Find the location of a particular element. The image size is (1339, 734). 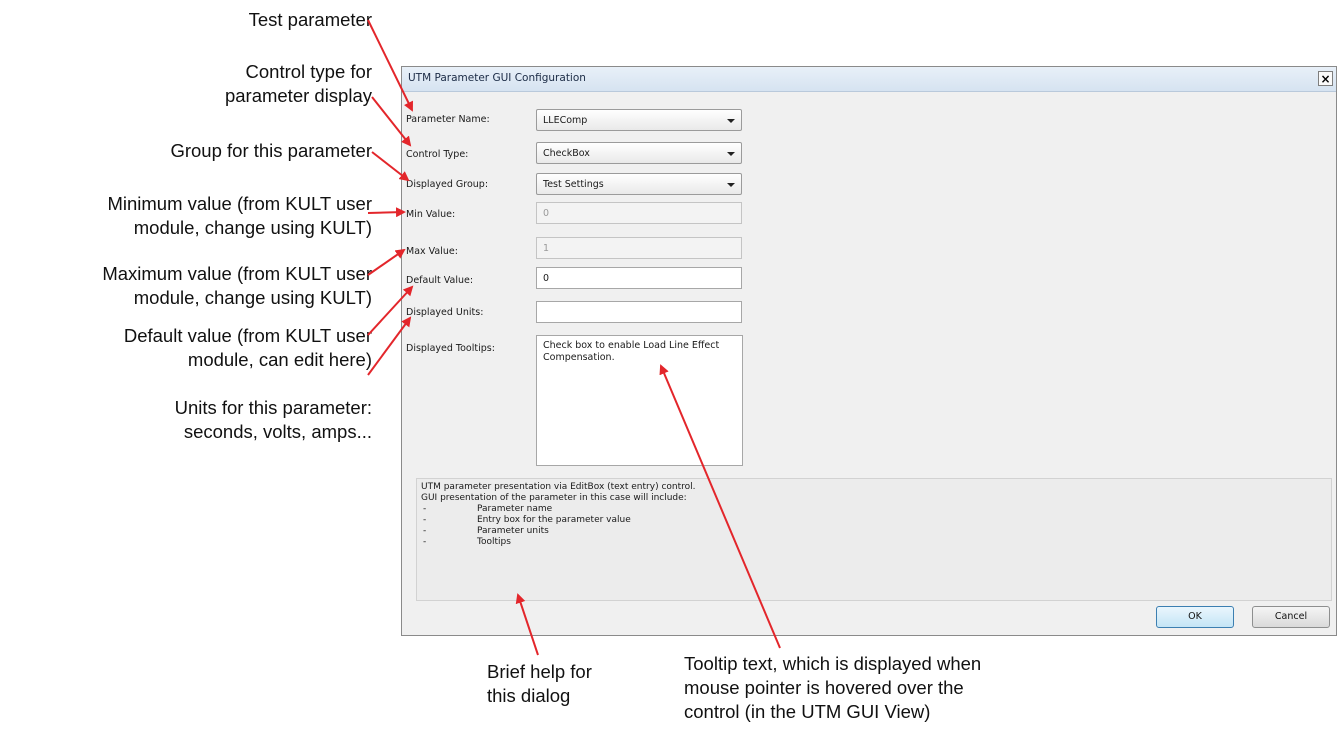

close-button: × is located at coordinates (1325, 78).